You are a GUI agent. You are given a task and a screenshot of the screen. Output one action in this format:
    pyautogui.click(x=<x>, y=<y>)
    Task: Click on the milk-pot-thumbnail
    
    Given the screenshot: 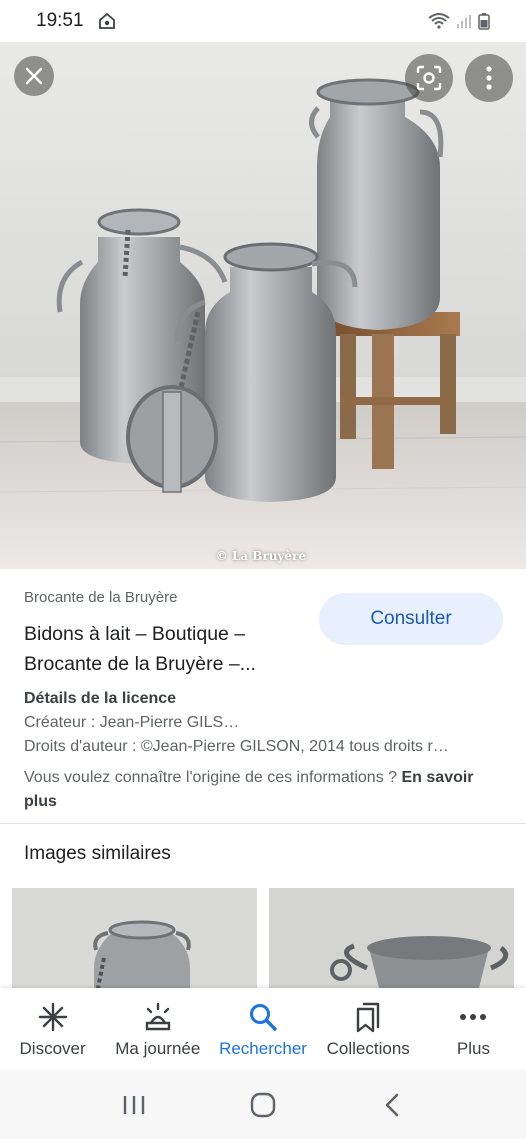 What is the action you would take?
    pyautogui.click(x=391, y=938)
    